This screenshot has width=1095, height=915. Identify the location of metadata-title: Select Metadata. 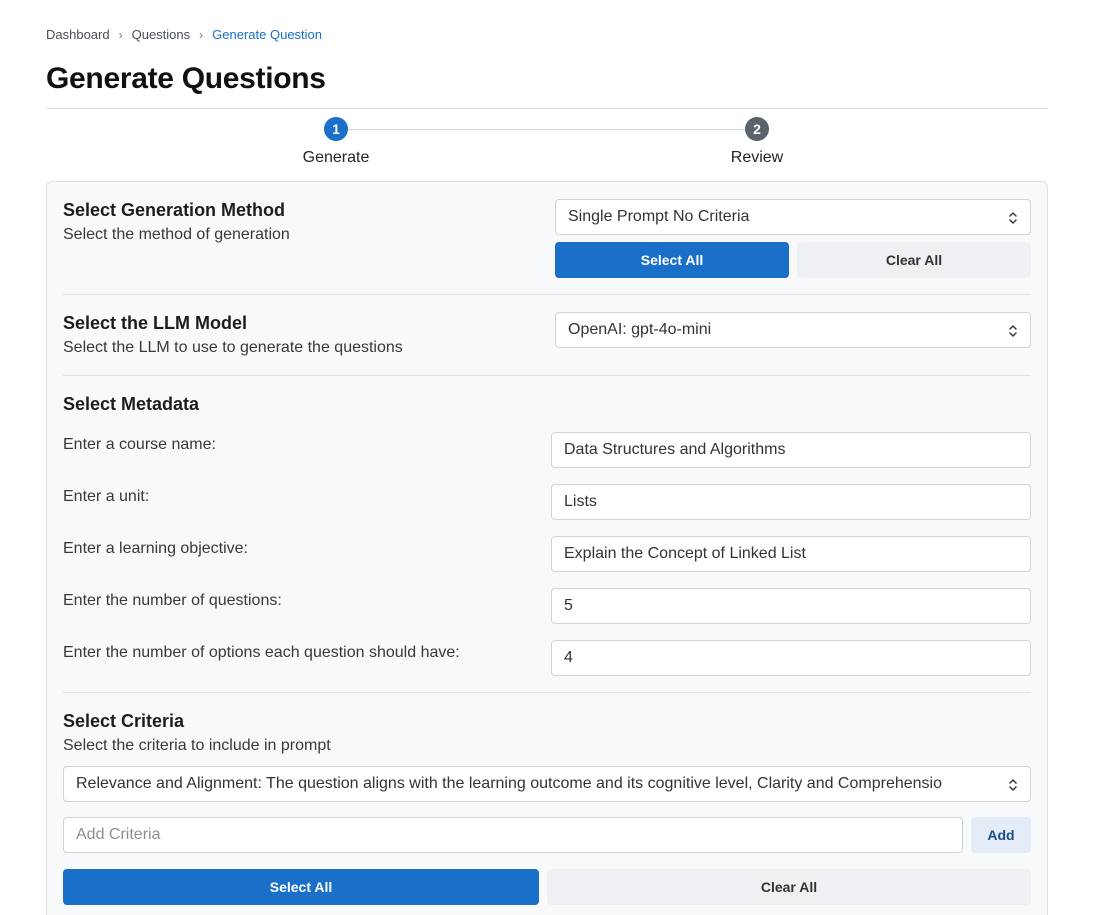
(131, 404).